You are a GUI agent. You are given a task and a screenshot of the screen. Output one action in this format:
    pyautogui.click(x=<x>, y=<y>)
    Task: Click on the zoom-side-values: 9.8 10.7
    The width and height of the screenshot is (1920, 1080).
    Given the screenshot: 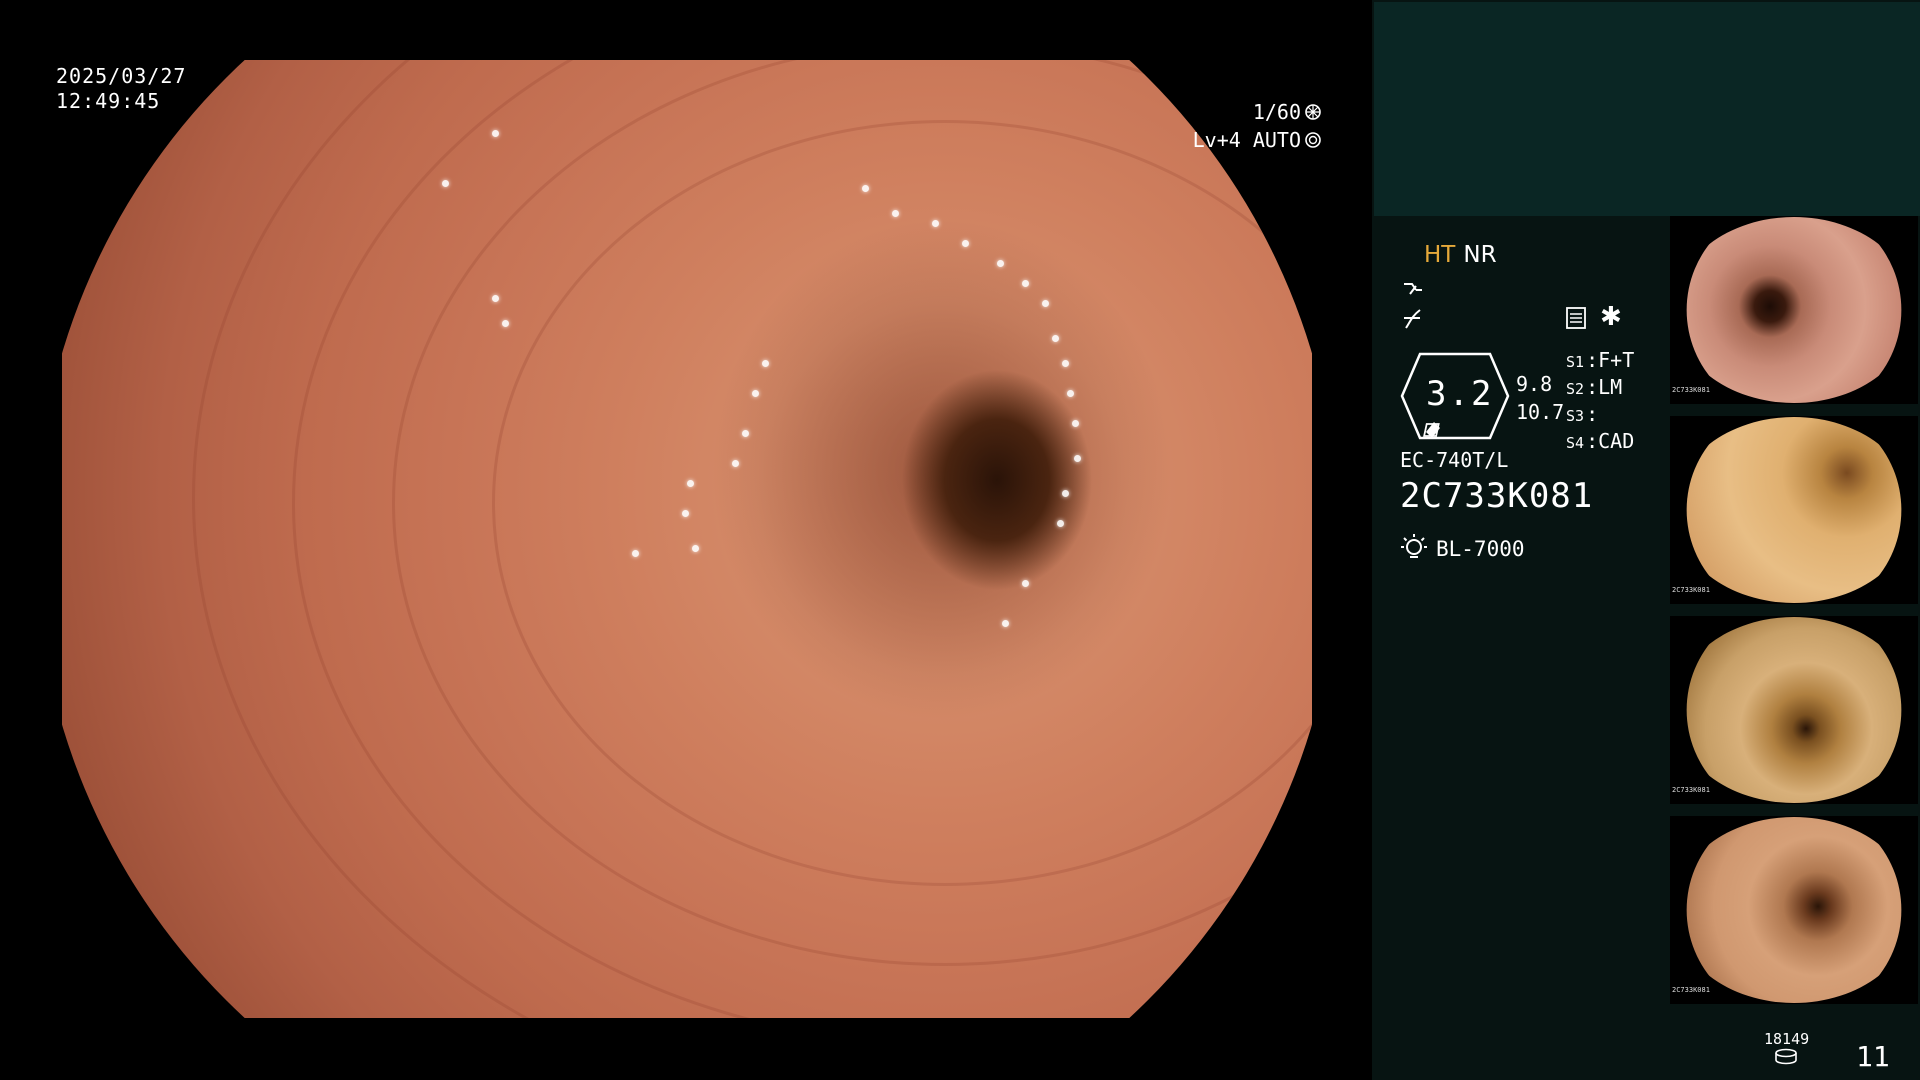 What is the action you would take?
    pyautogui.click(x=1540, y=398)
    